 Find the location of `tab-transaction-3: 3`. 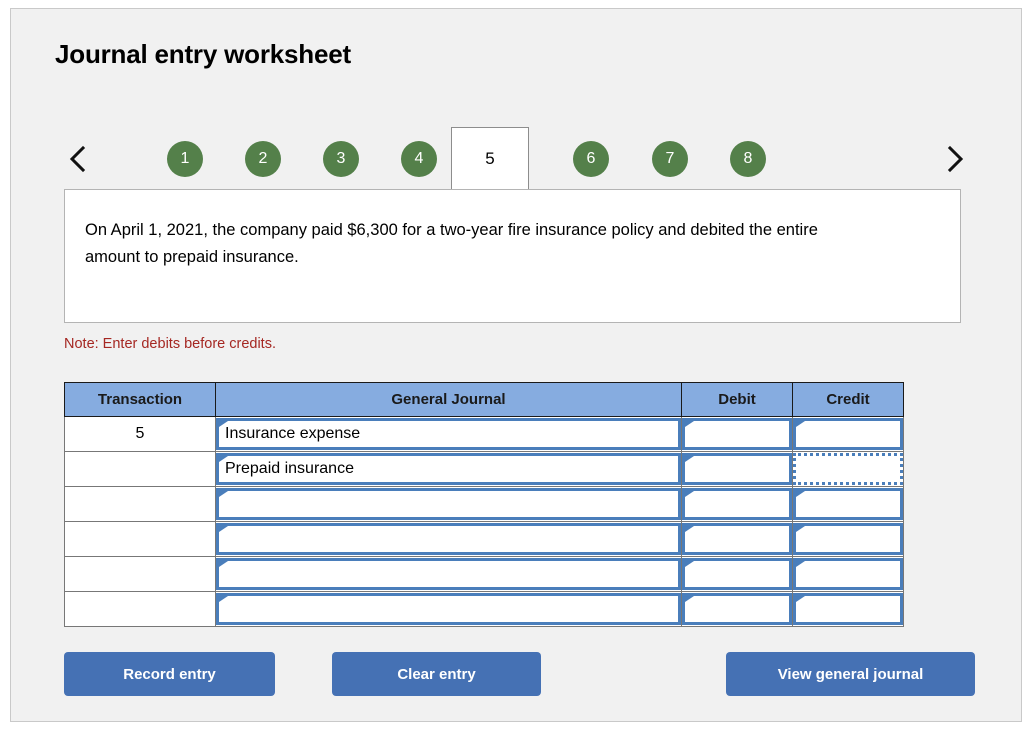

tab-transaction-3: 3 is located at coordinates (341, 159).